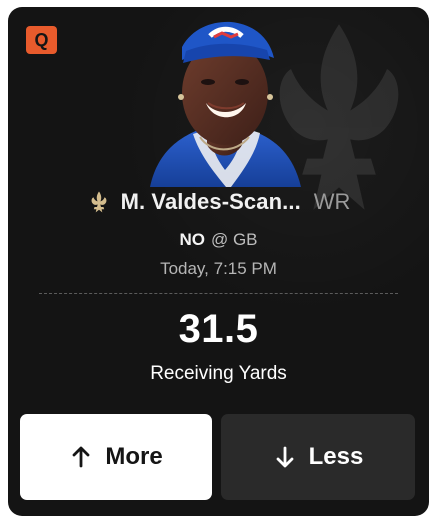 The width and height of the screenshot is (438, 526). Describe the element at coordinates (332, 201) in the screenshot. I see `player-position: WR` at that location.